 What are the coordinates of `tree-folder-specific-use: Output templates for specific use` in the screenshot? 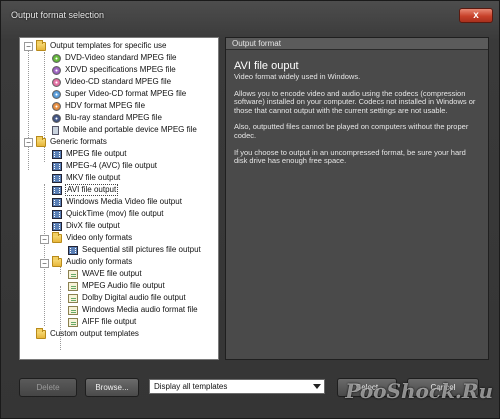 It's located at (102, 45).